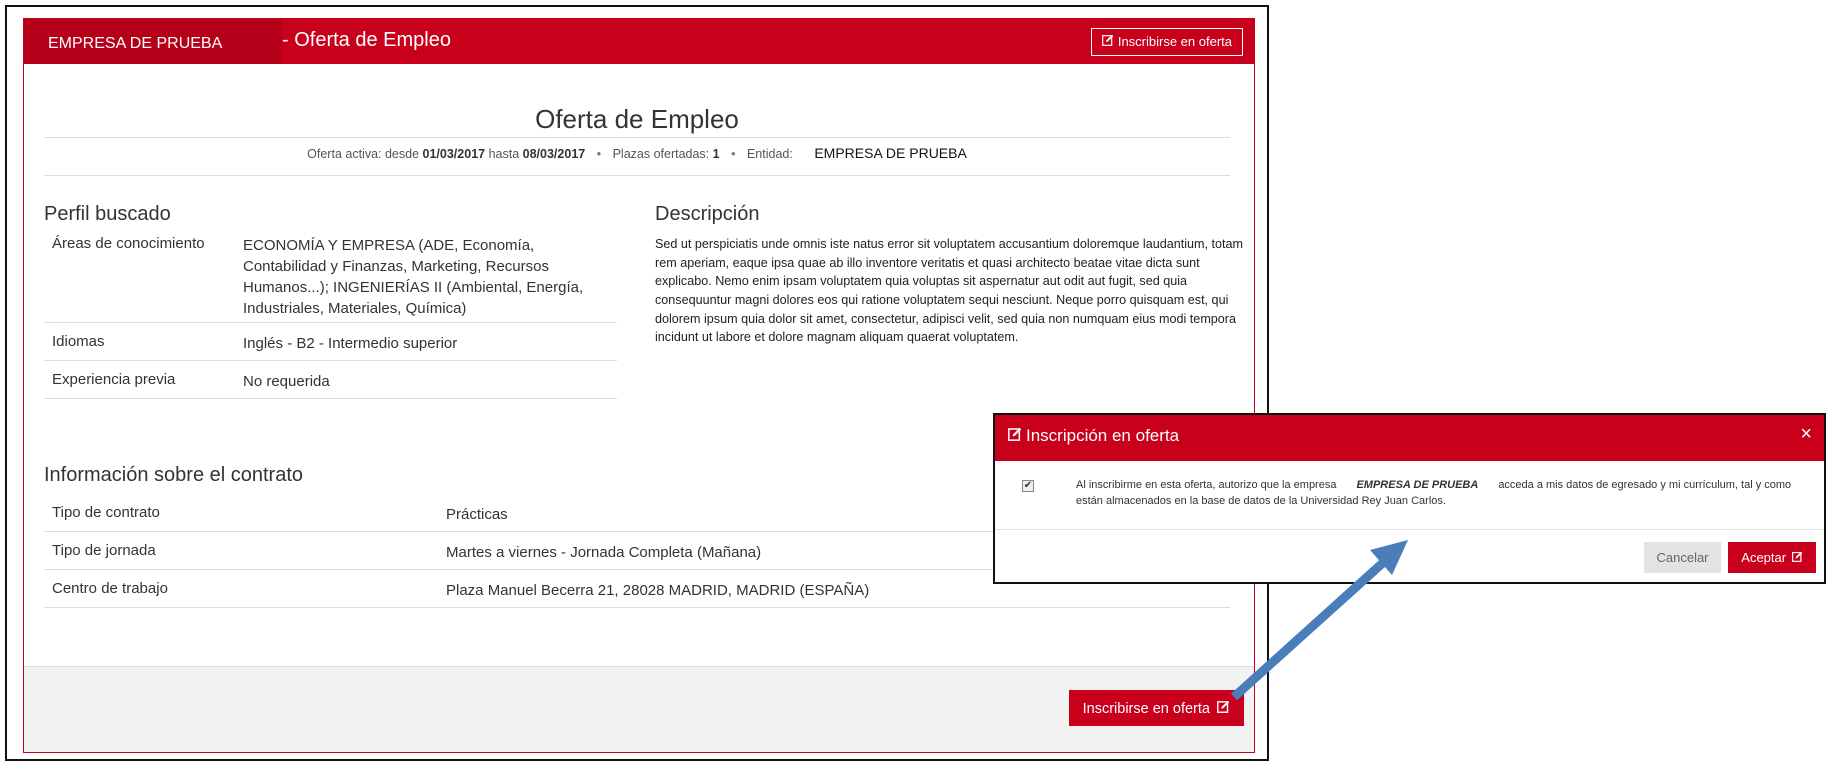  I want to click on footer-inscribe-label: Inscribirse en oferta, so click(1146, 709).